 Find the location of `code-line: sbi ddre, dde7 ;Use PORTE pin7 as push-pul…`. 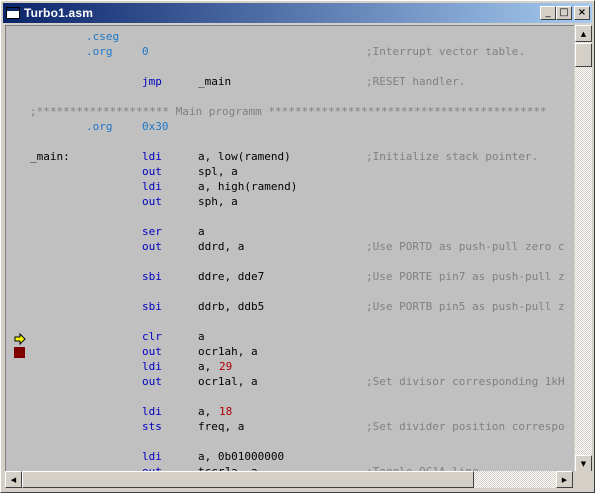

code-line: sbi ddre, dde7 ;Use PORTE pin7 as push-pul… is located at coordinates (290, 277).